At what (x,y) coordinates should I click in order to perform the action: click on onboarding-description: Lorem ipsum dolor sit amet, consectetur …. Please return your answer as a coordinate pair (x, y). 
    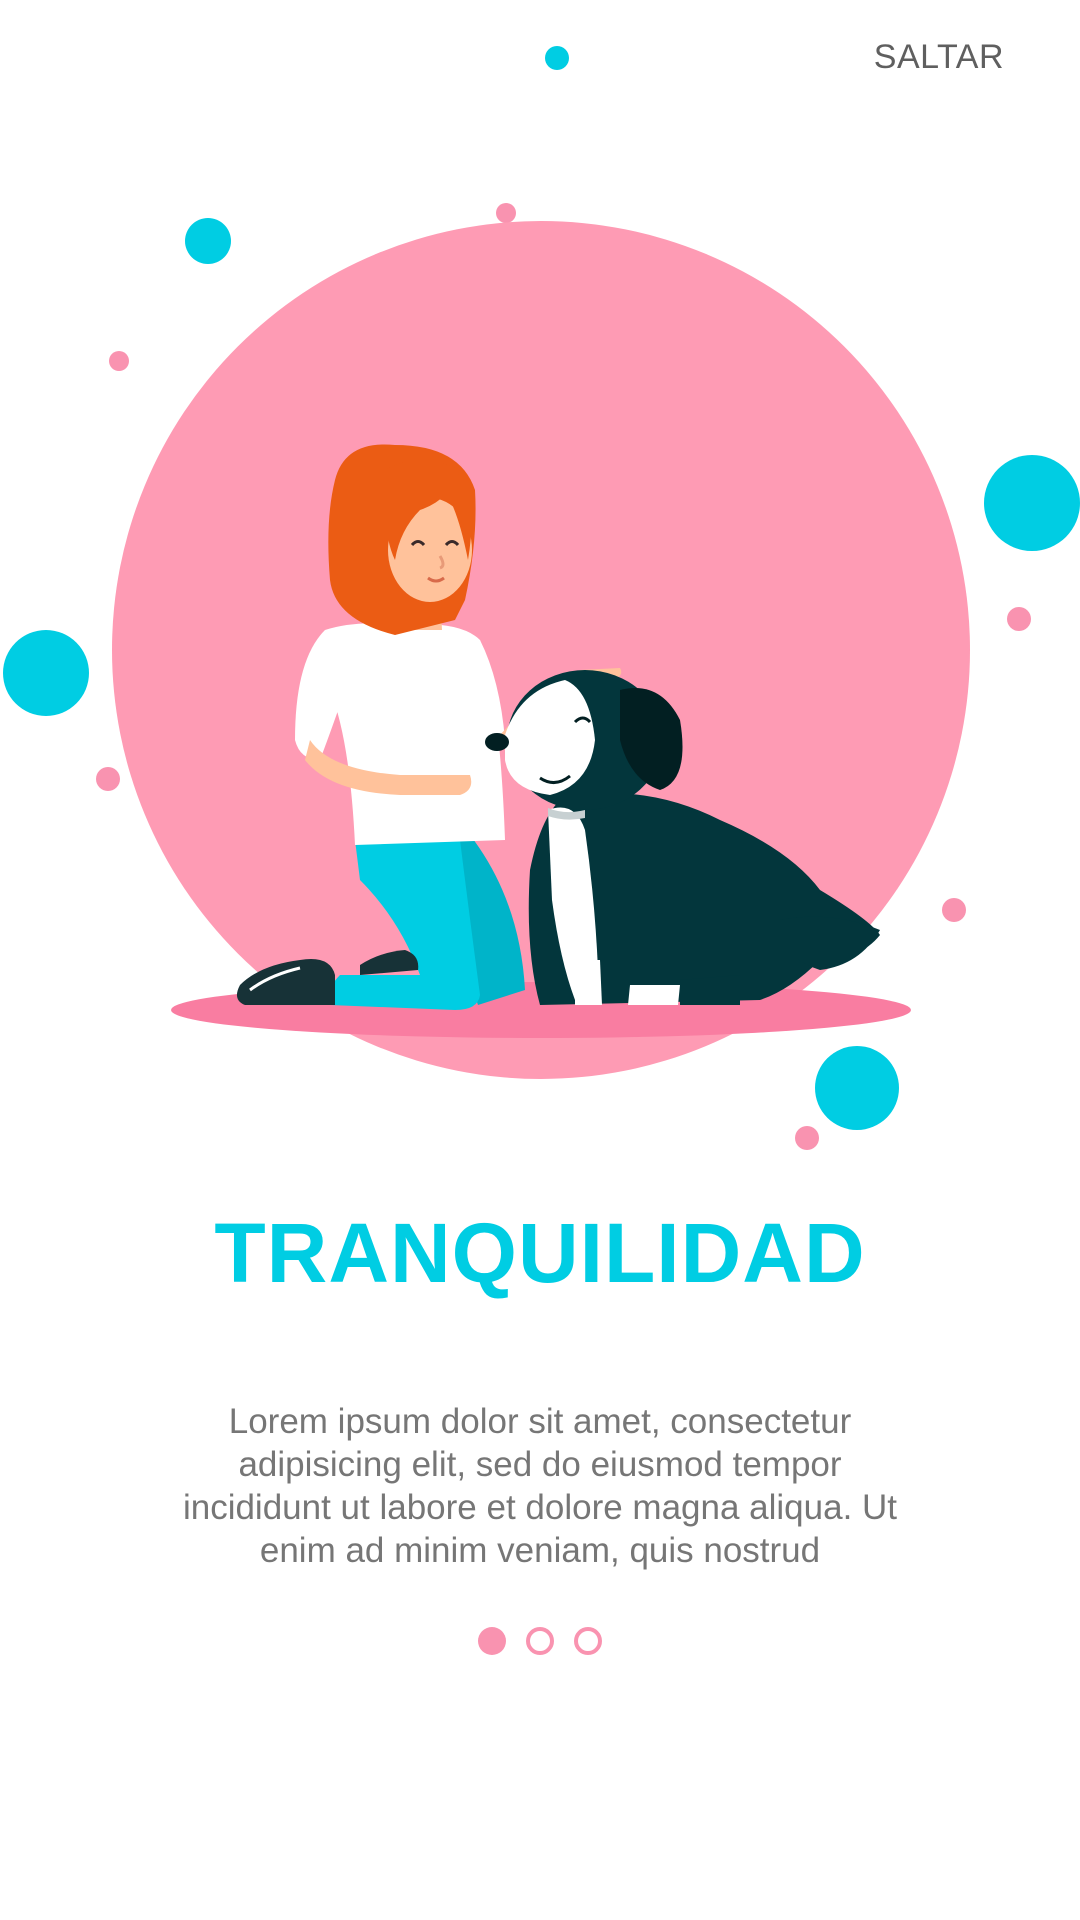
    Looking at the image, I should click on (540, 1486).